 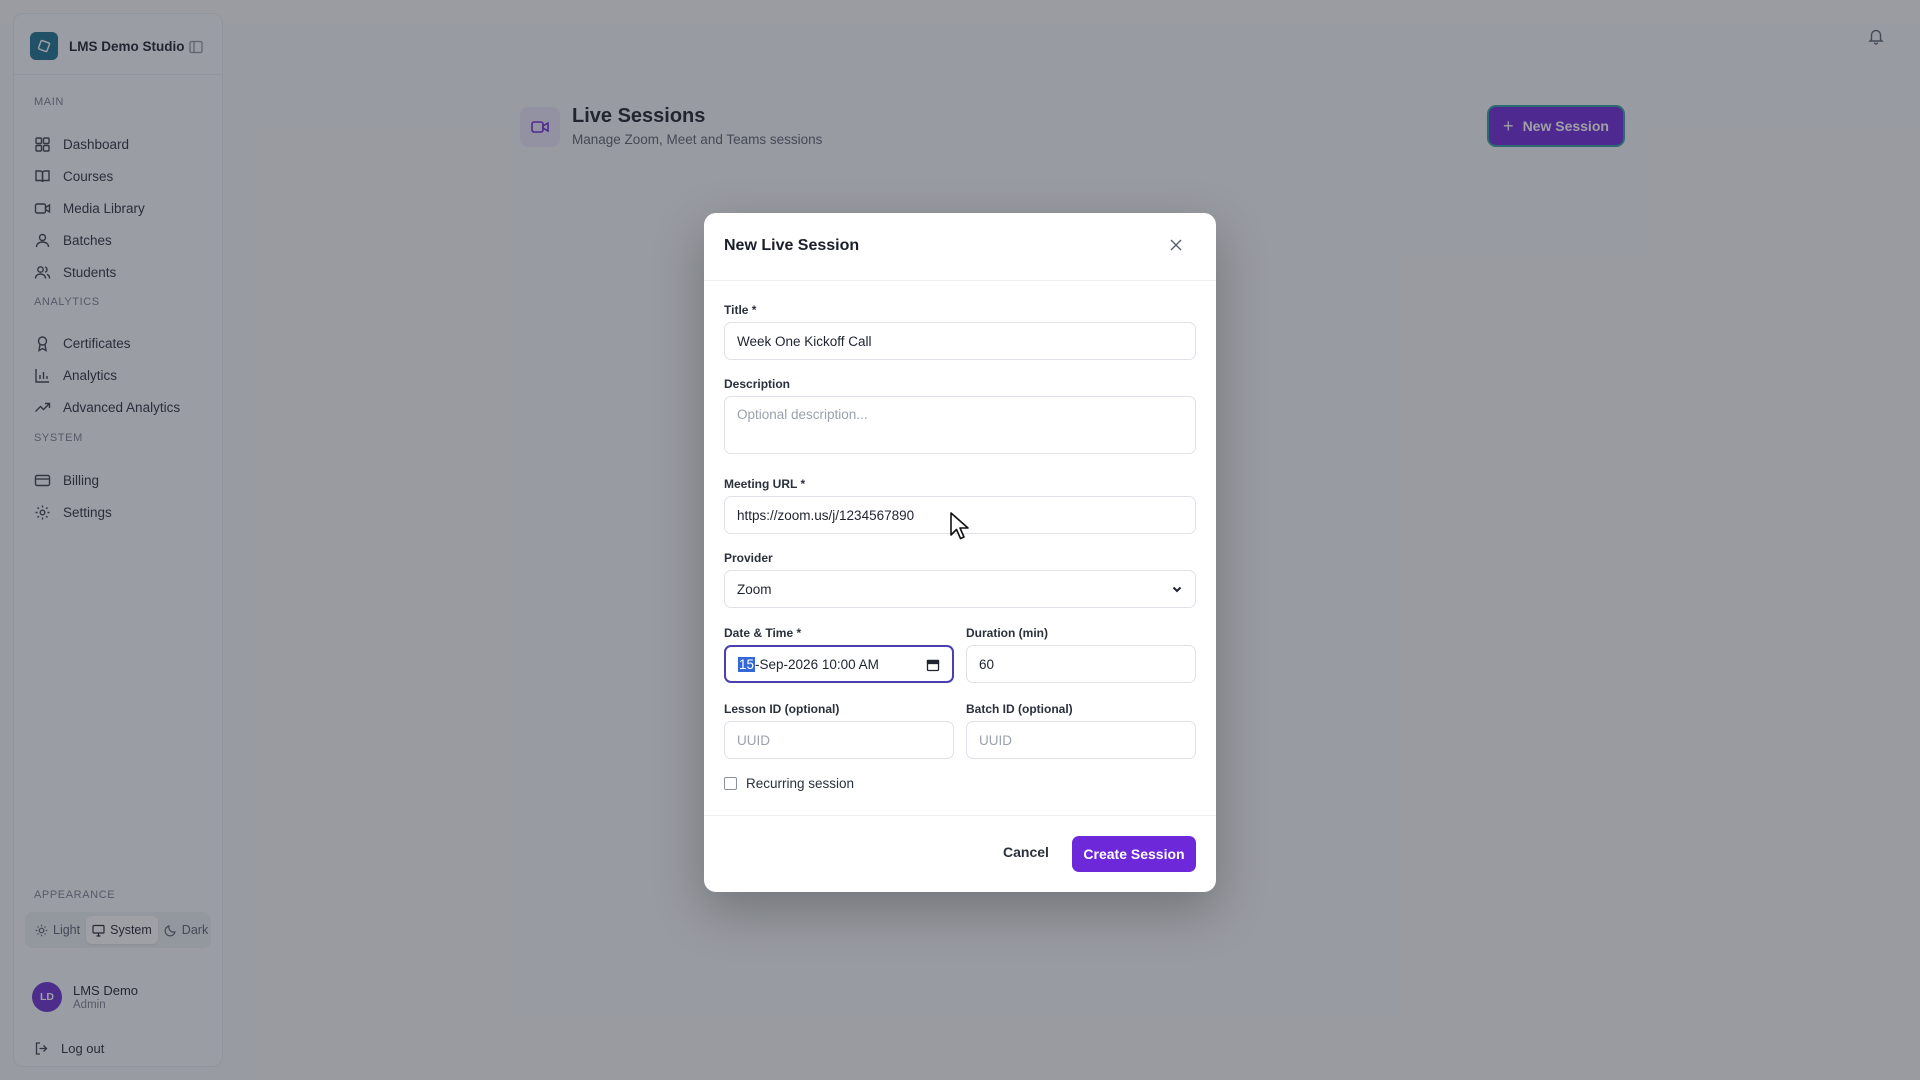 I want to click on lesson-id-input: UUID, so click(x=839, y=740).